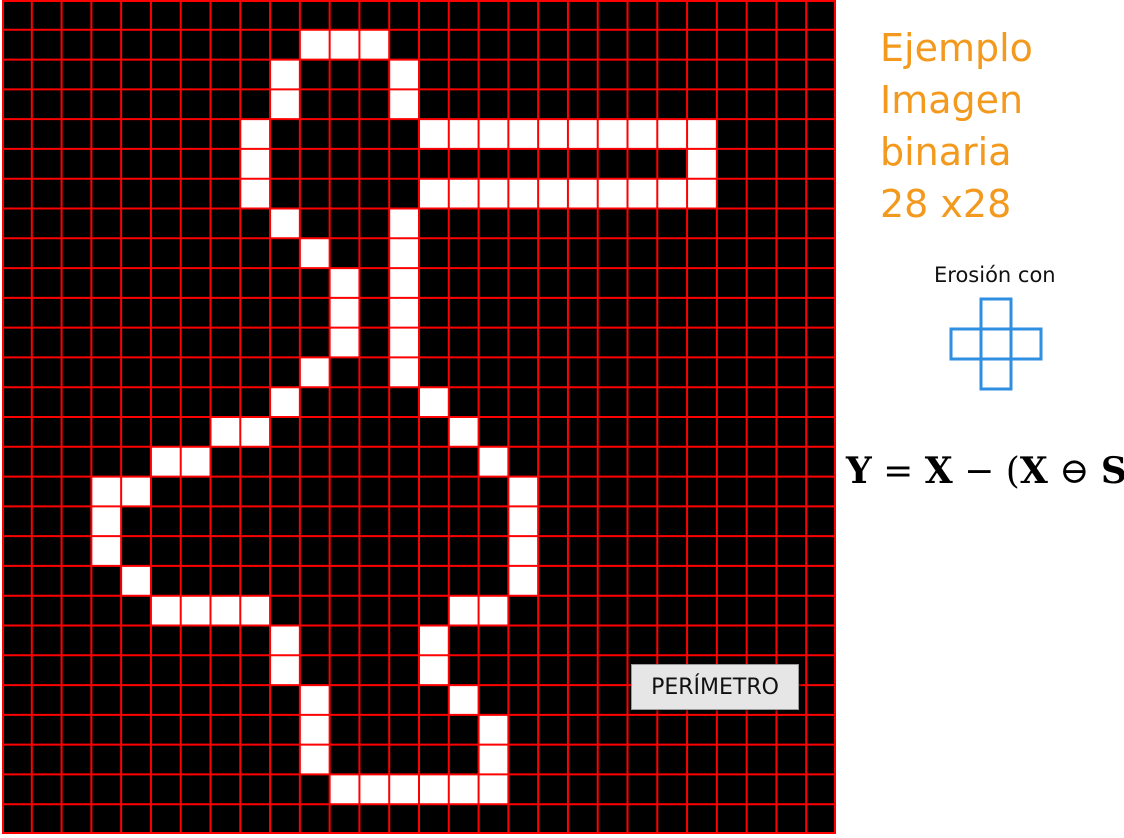 The height and width of the screenshot is (838, 1124). Describe the element at coordinates (946, 152) in the screenshot. I see `title-line: binaria` at that location.